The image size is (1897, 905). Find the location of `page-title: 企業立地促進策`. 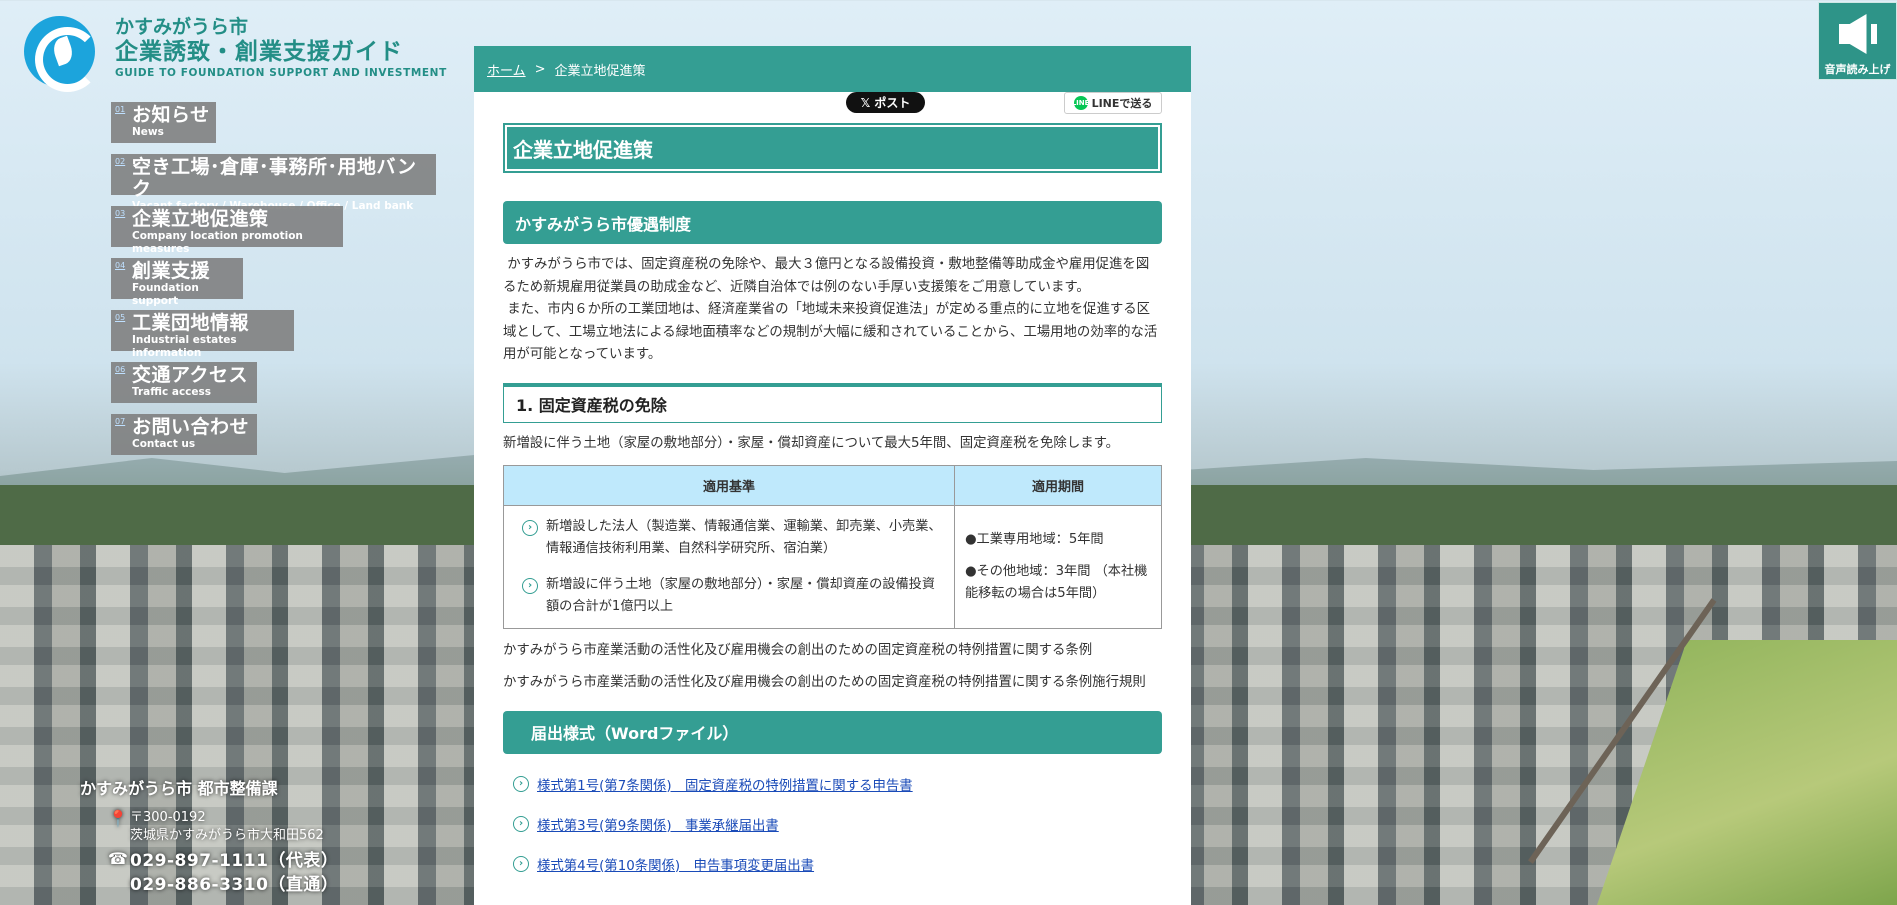

page-title: 企業立地促進策 is located at coordinates (832, 148).